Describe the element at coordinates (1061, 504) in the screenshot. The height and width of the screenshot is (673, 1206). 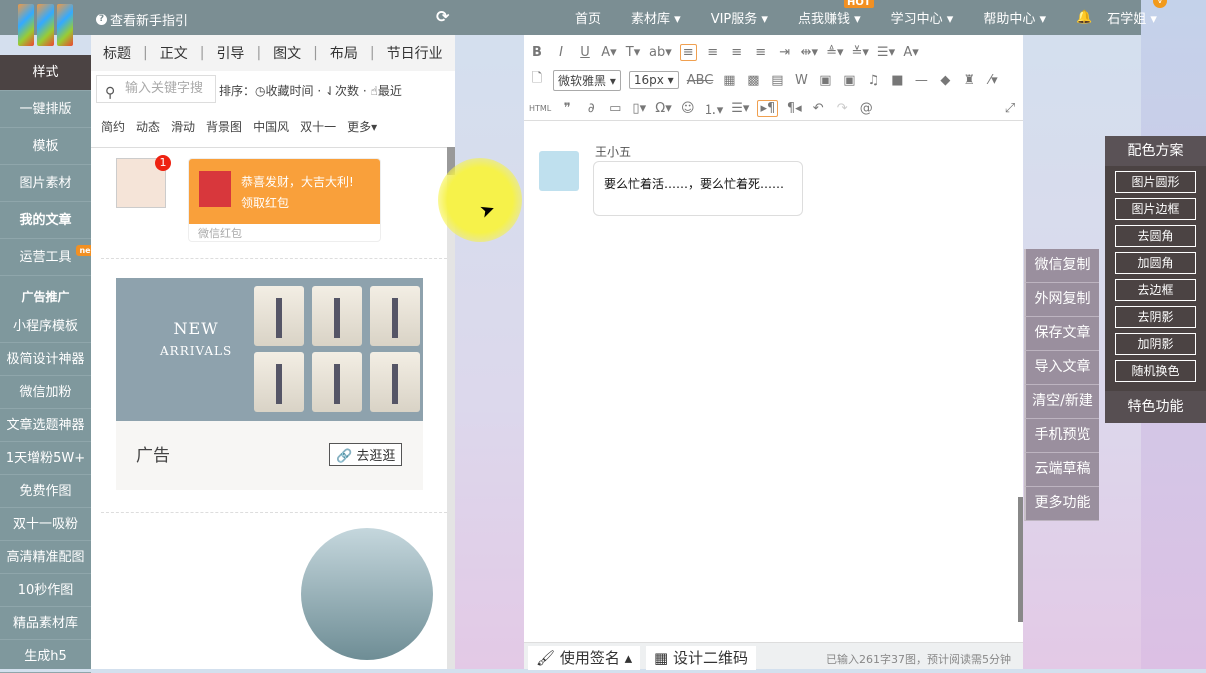
I see `action-button: 更多功能` at that location.